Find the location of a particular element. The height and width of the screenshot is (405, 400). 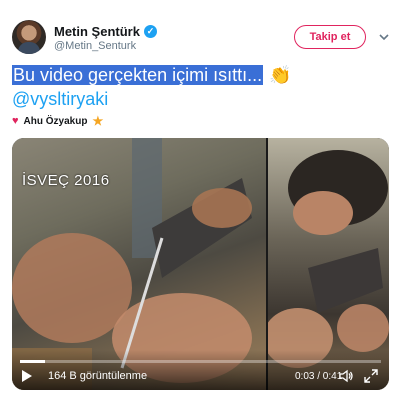

progress-bar is located at coordinates (200, 361).